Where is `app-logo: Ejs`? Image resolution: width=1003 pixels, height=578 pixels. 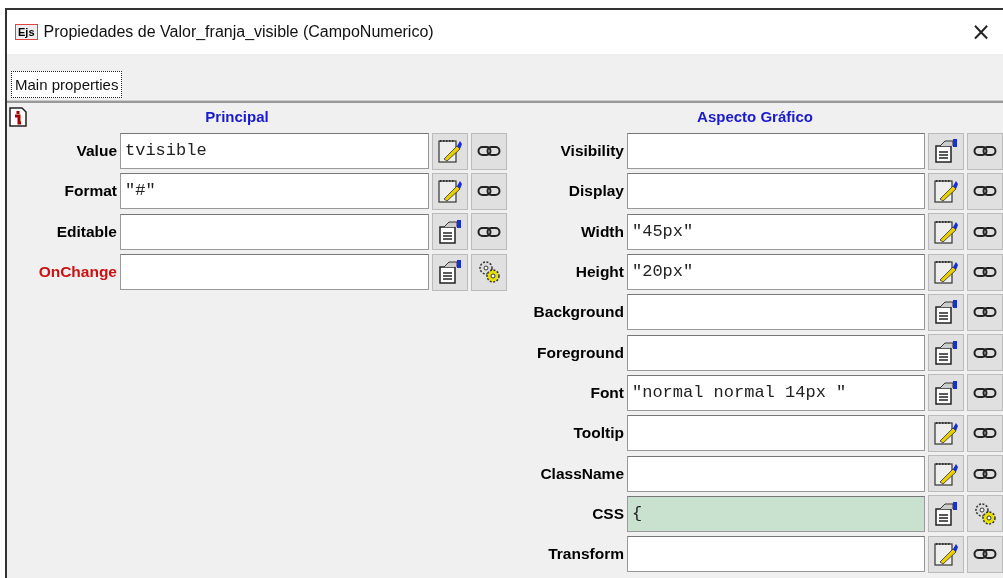 app-logo: Ejs is located at coordinates (26, 32).